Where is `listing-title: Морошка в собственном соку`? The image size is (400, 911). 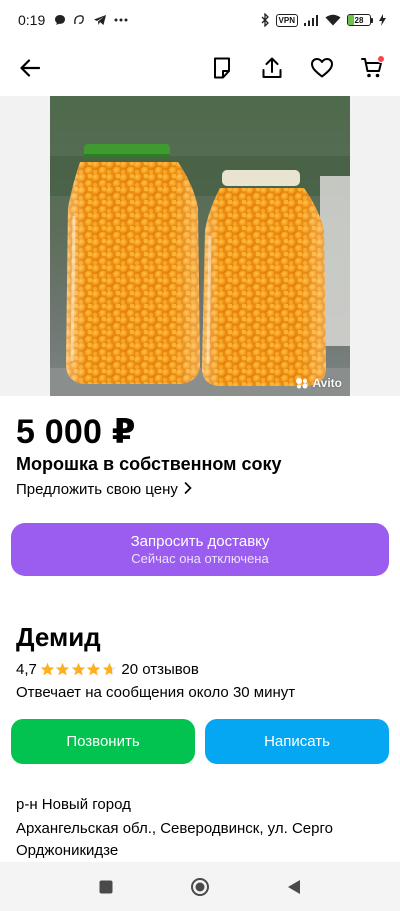
listing-title: Морошка в собственном соку is located at coordinates (149, 464).